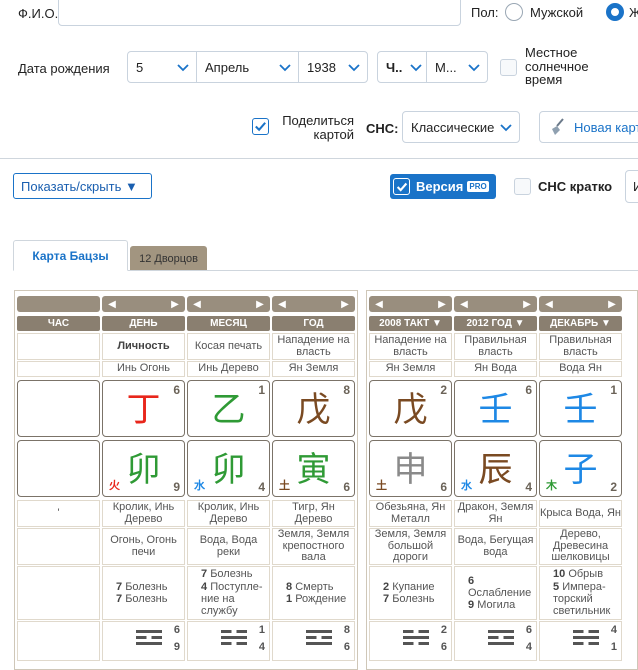 The width and height of the screenshot is (638, 670). Describe the element at coordinates (522, 186) in the screenshot. I see `shs-short-checkbox` at that location.